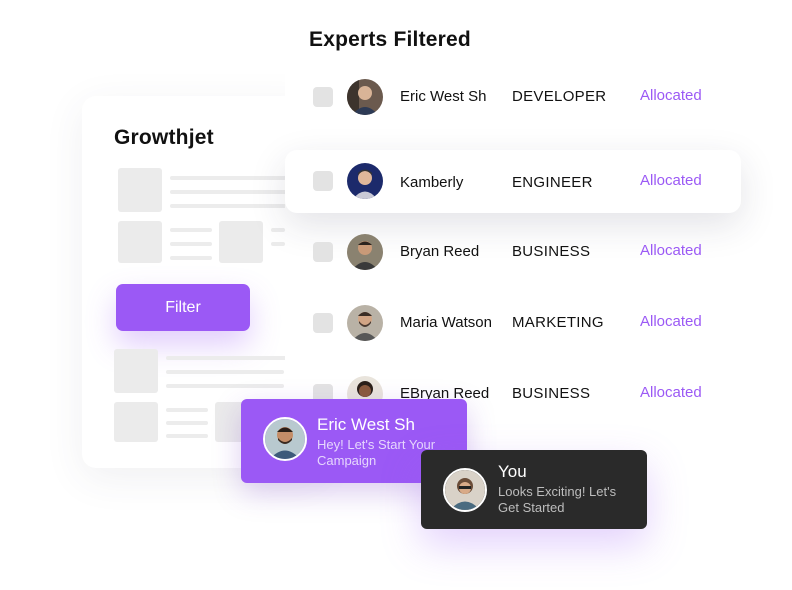  Describe the element at coordinates (512, 471) in the screenshot. I see `sender-name: You` at that location.